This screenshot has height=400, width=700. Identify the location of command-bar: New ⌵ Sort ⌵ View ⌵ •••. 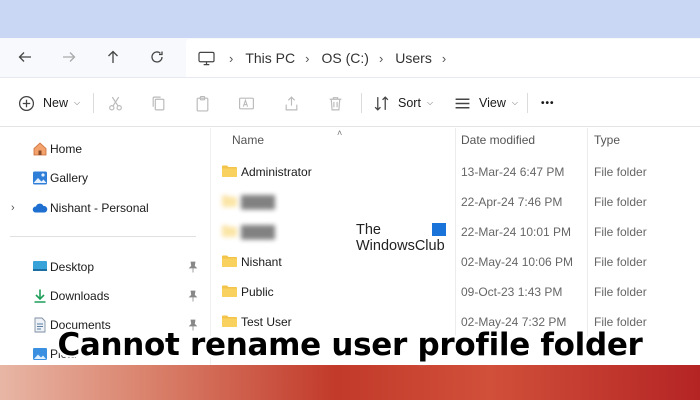
(350, 103).